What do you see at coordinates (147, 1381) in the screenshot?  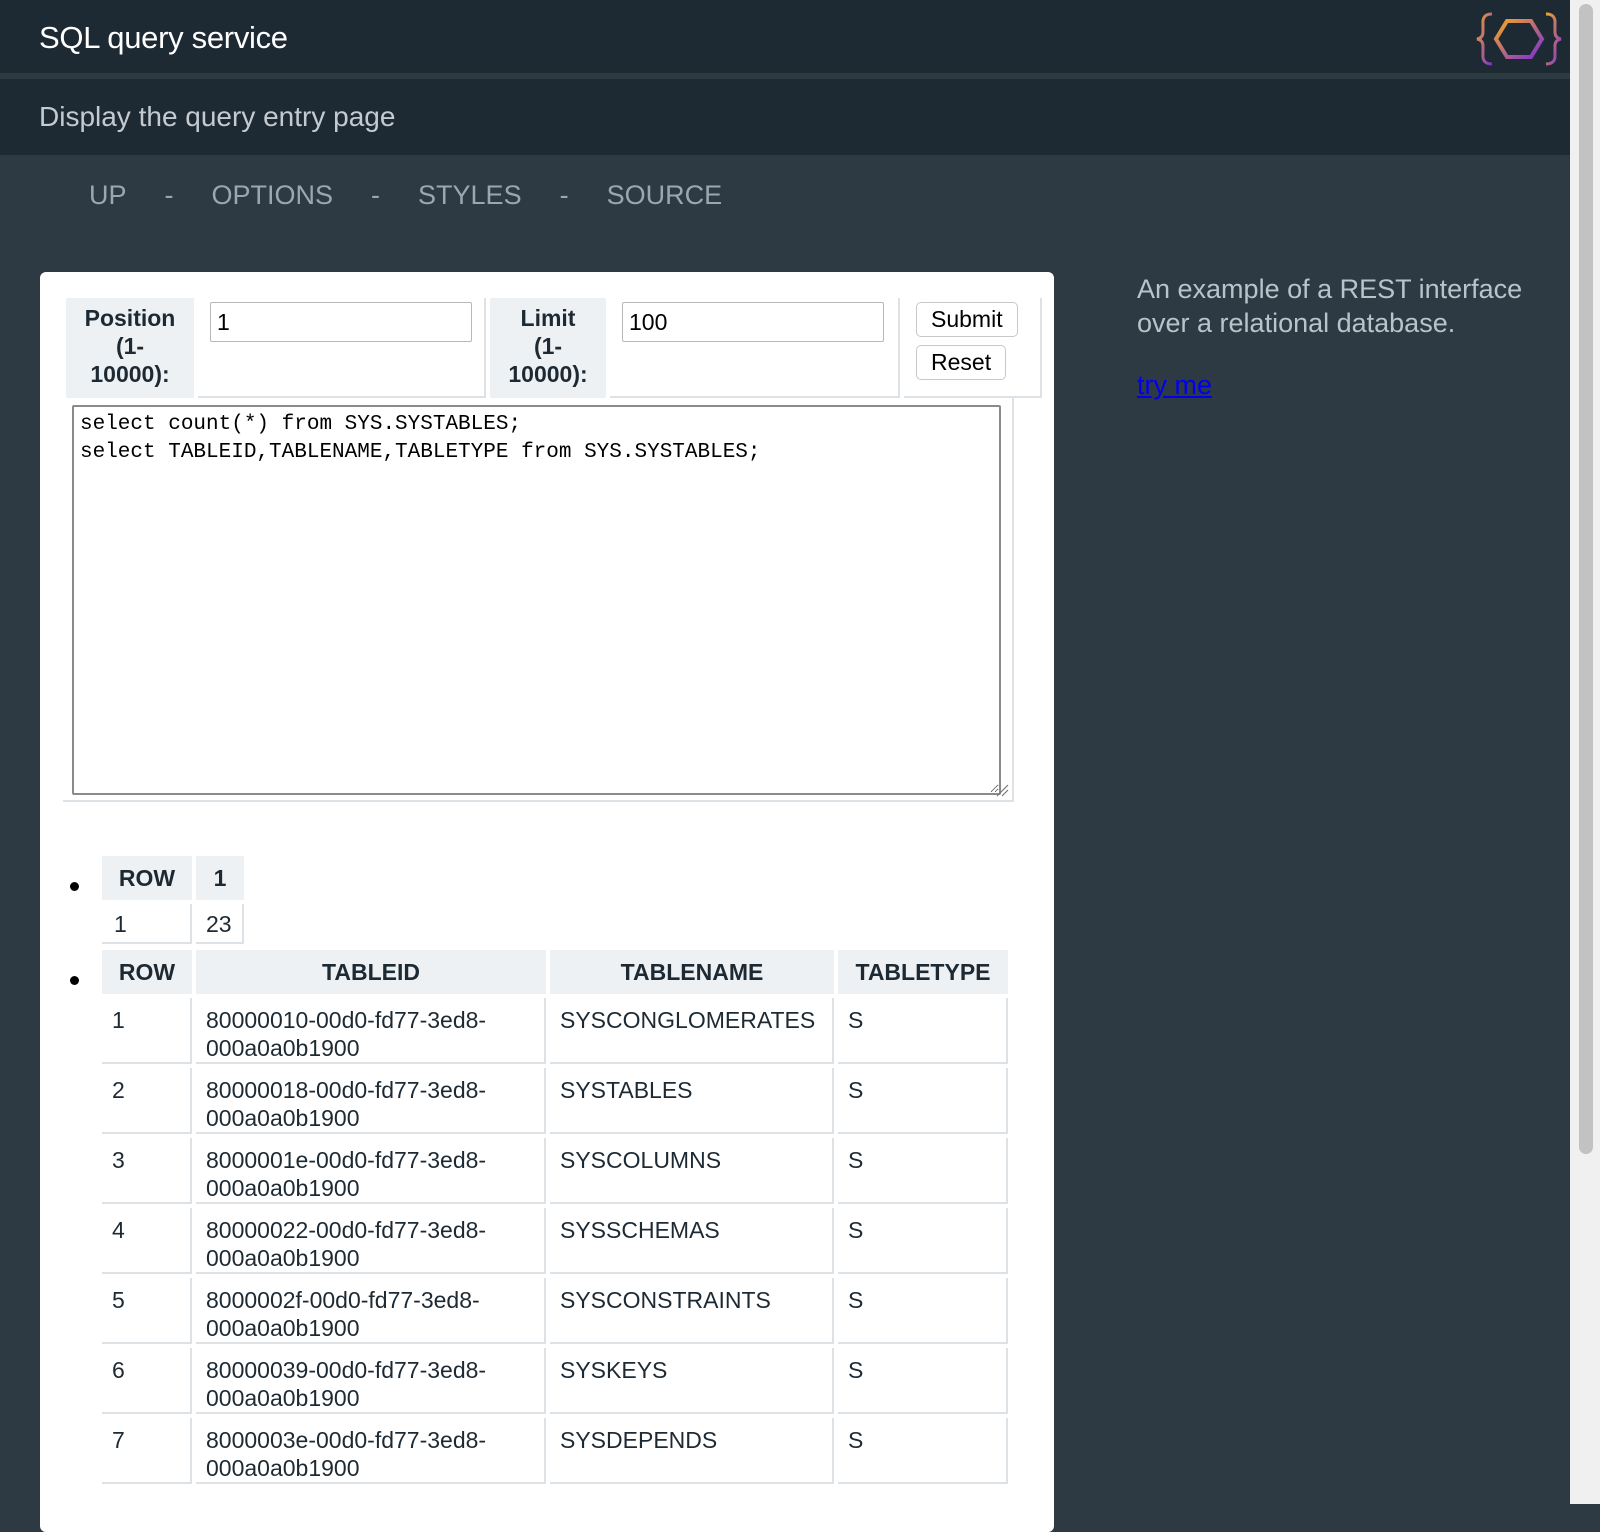 I see `table-cell: 6` at bounding box center [147, 1381].